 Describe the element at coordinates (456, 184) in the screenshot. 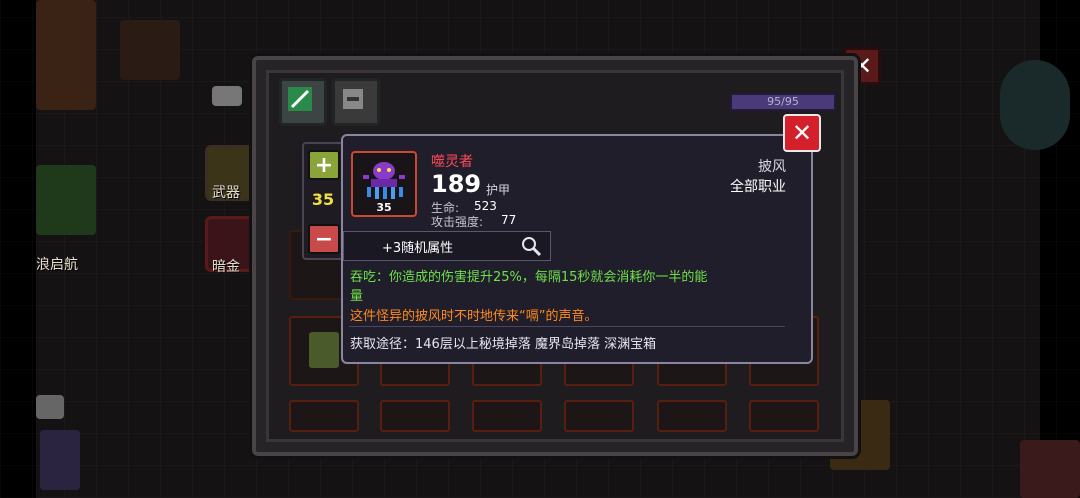

I see `armor-value: 189` at that location.